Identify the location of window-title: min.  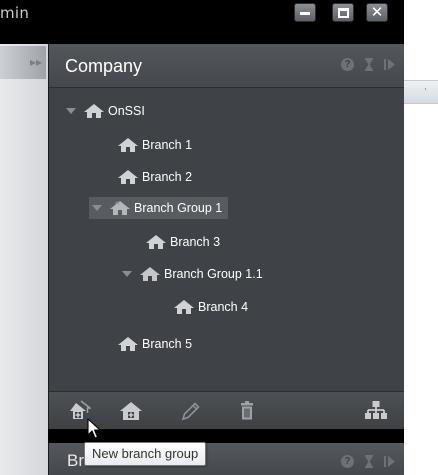
(15, 13).